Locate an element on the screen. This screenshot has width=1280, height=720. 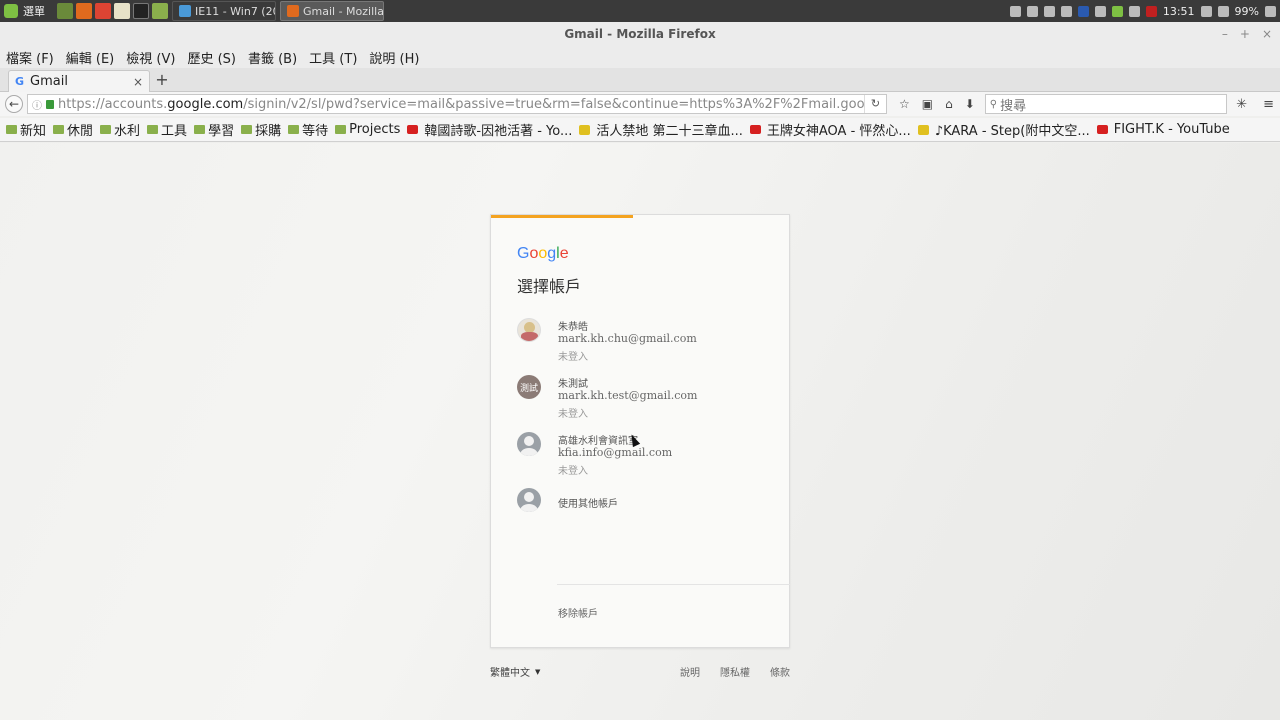
record-icon is located at coordinates (1151, 11).